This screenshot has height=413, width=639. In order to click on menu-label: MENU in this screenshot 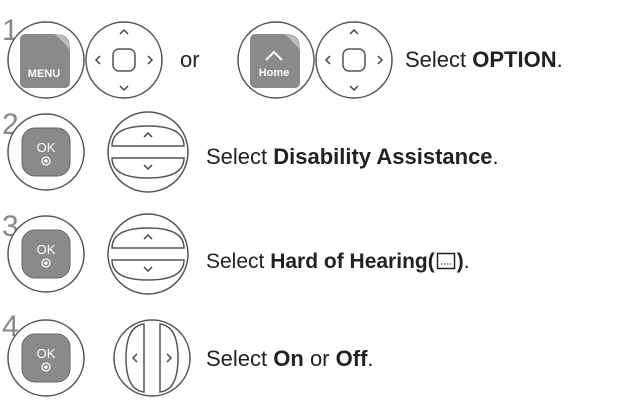, I will do `click(44, 74)`.